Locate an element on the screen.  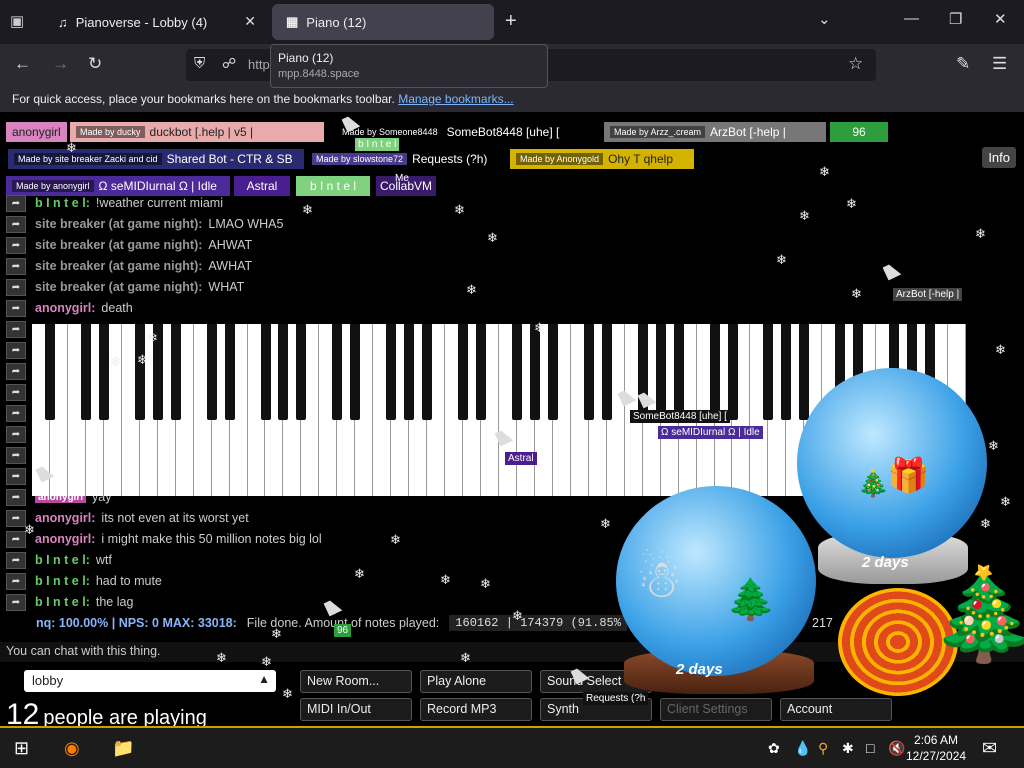
midi-inout-button: MIDI In/Out is located at coordinates (356, 709).